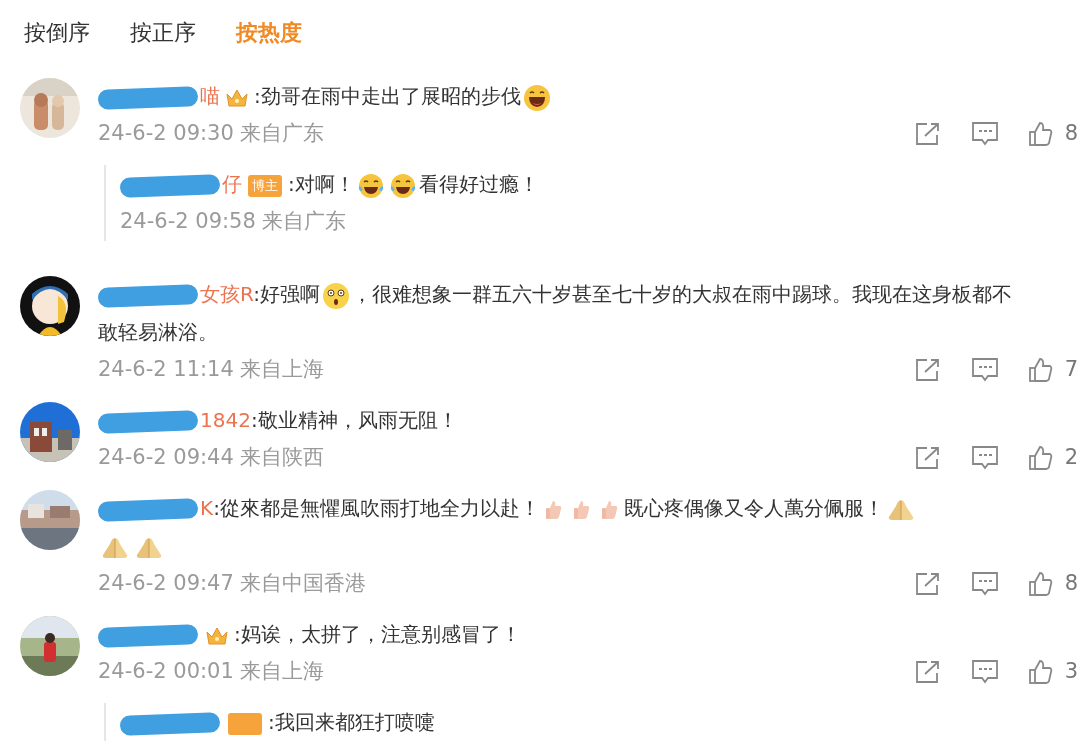 The width and height of the screenshot is (1080, 745). Describe the element at coordinates (211, 134) in the screenshot. I see `comment-time: 24-6-2 09:30 来自广东` at that location.